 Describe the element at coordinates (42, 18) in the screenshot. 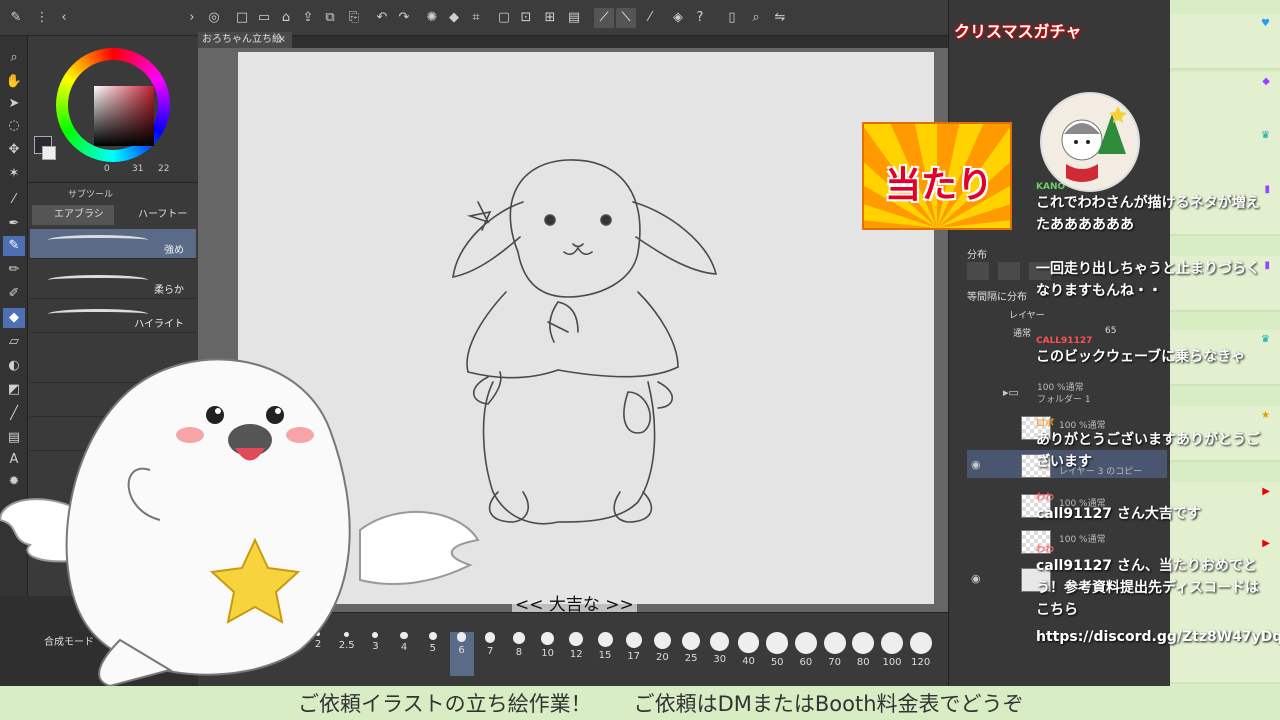

I see `menu-dots-icon: ⋮` at that location.